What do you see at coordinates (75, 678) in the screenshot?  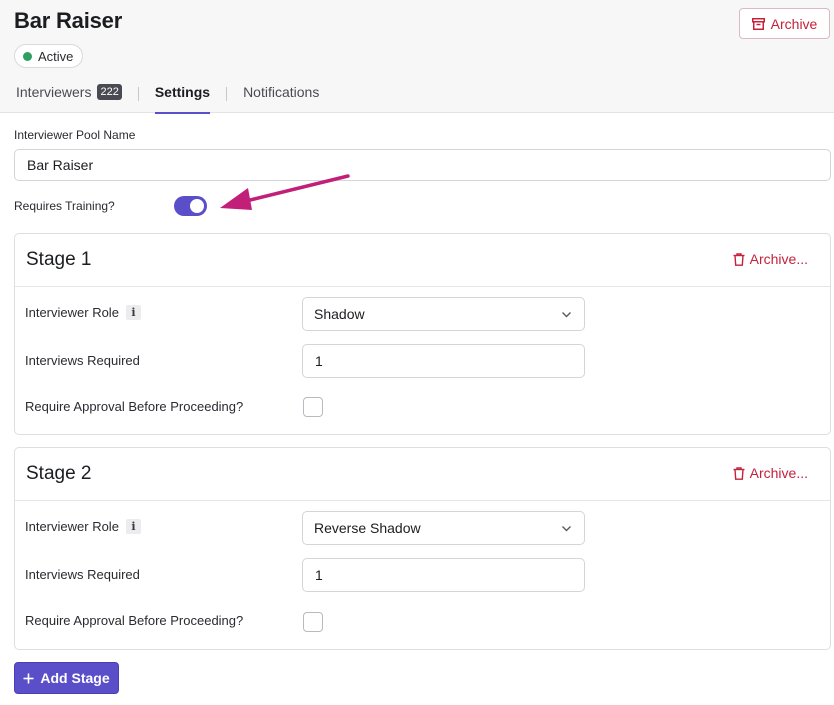 I see `add-stage-label: Add Stage` at bounding box center [75, 678].